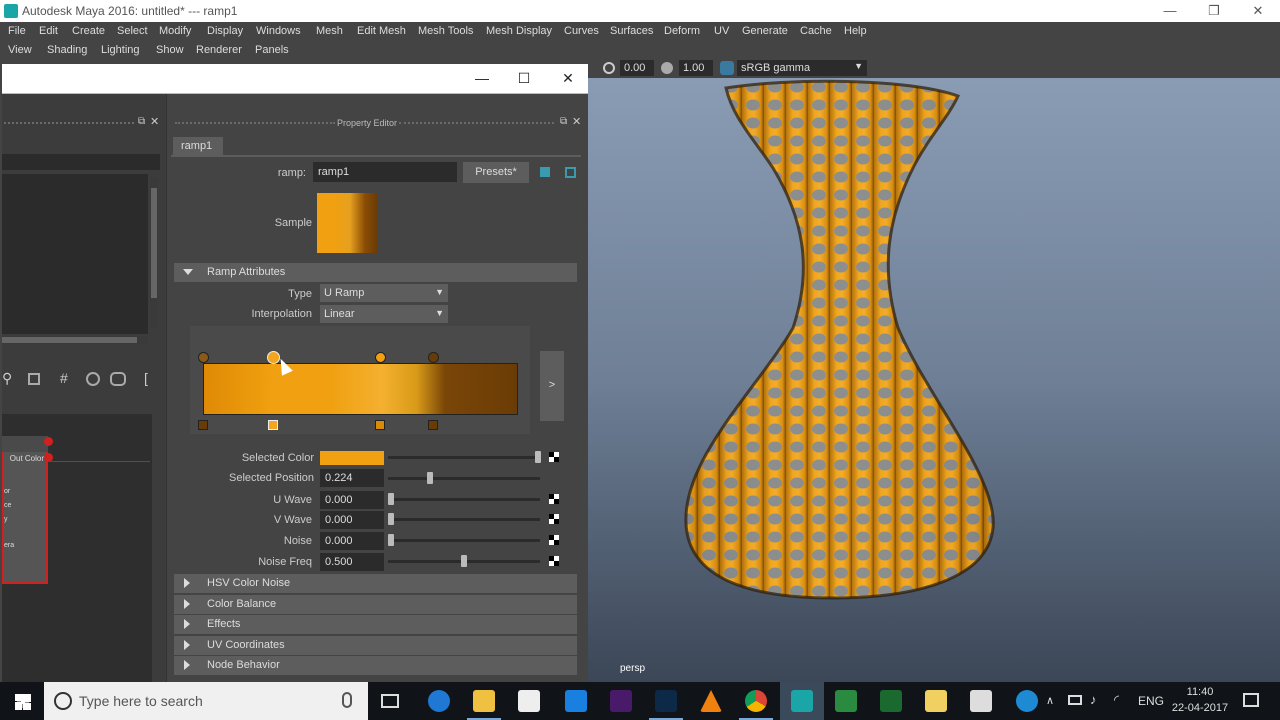 This screenshot has width=1280, height=720. I want to click on volume-icon: ♪, so click(1093, 699).